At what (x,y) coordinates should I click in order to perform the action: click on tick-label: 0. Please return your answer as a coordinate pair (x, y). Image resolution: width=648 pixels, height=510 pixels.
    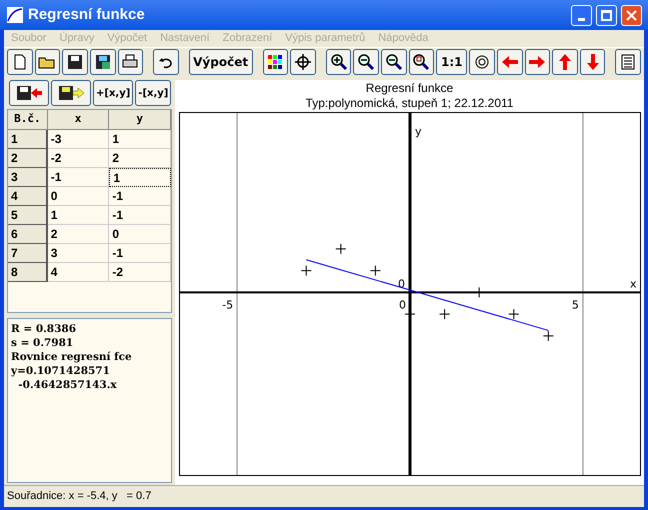
    Looking at the image, I should click on (402, 305).